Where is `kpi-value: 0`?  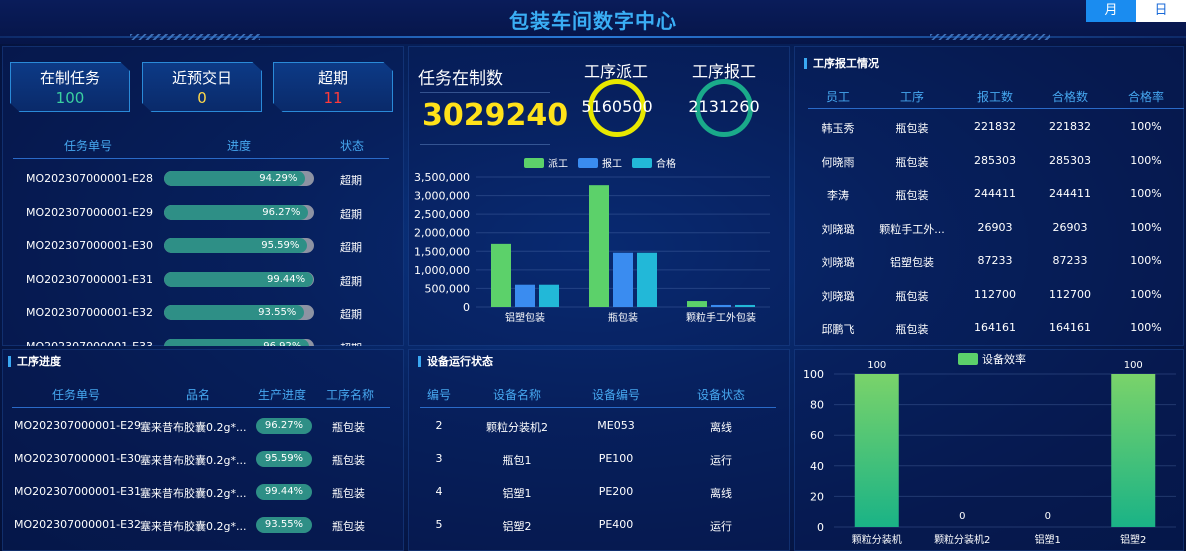
kpi-value: 0 is located at coordinates (202, 98).